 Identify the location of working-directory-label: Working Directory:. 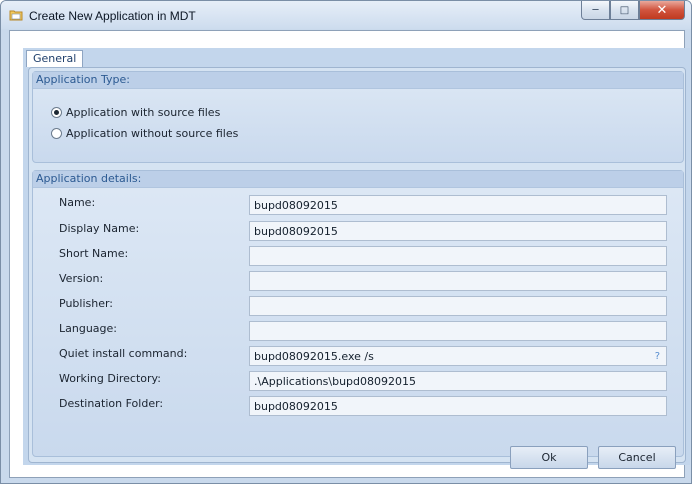
(110, 378).